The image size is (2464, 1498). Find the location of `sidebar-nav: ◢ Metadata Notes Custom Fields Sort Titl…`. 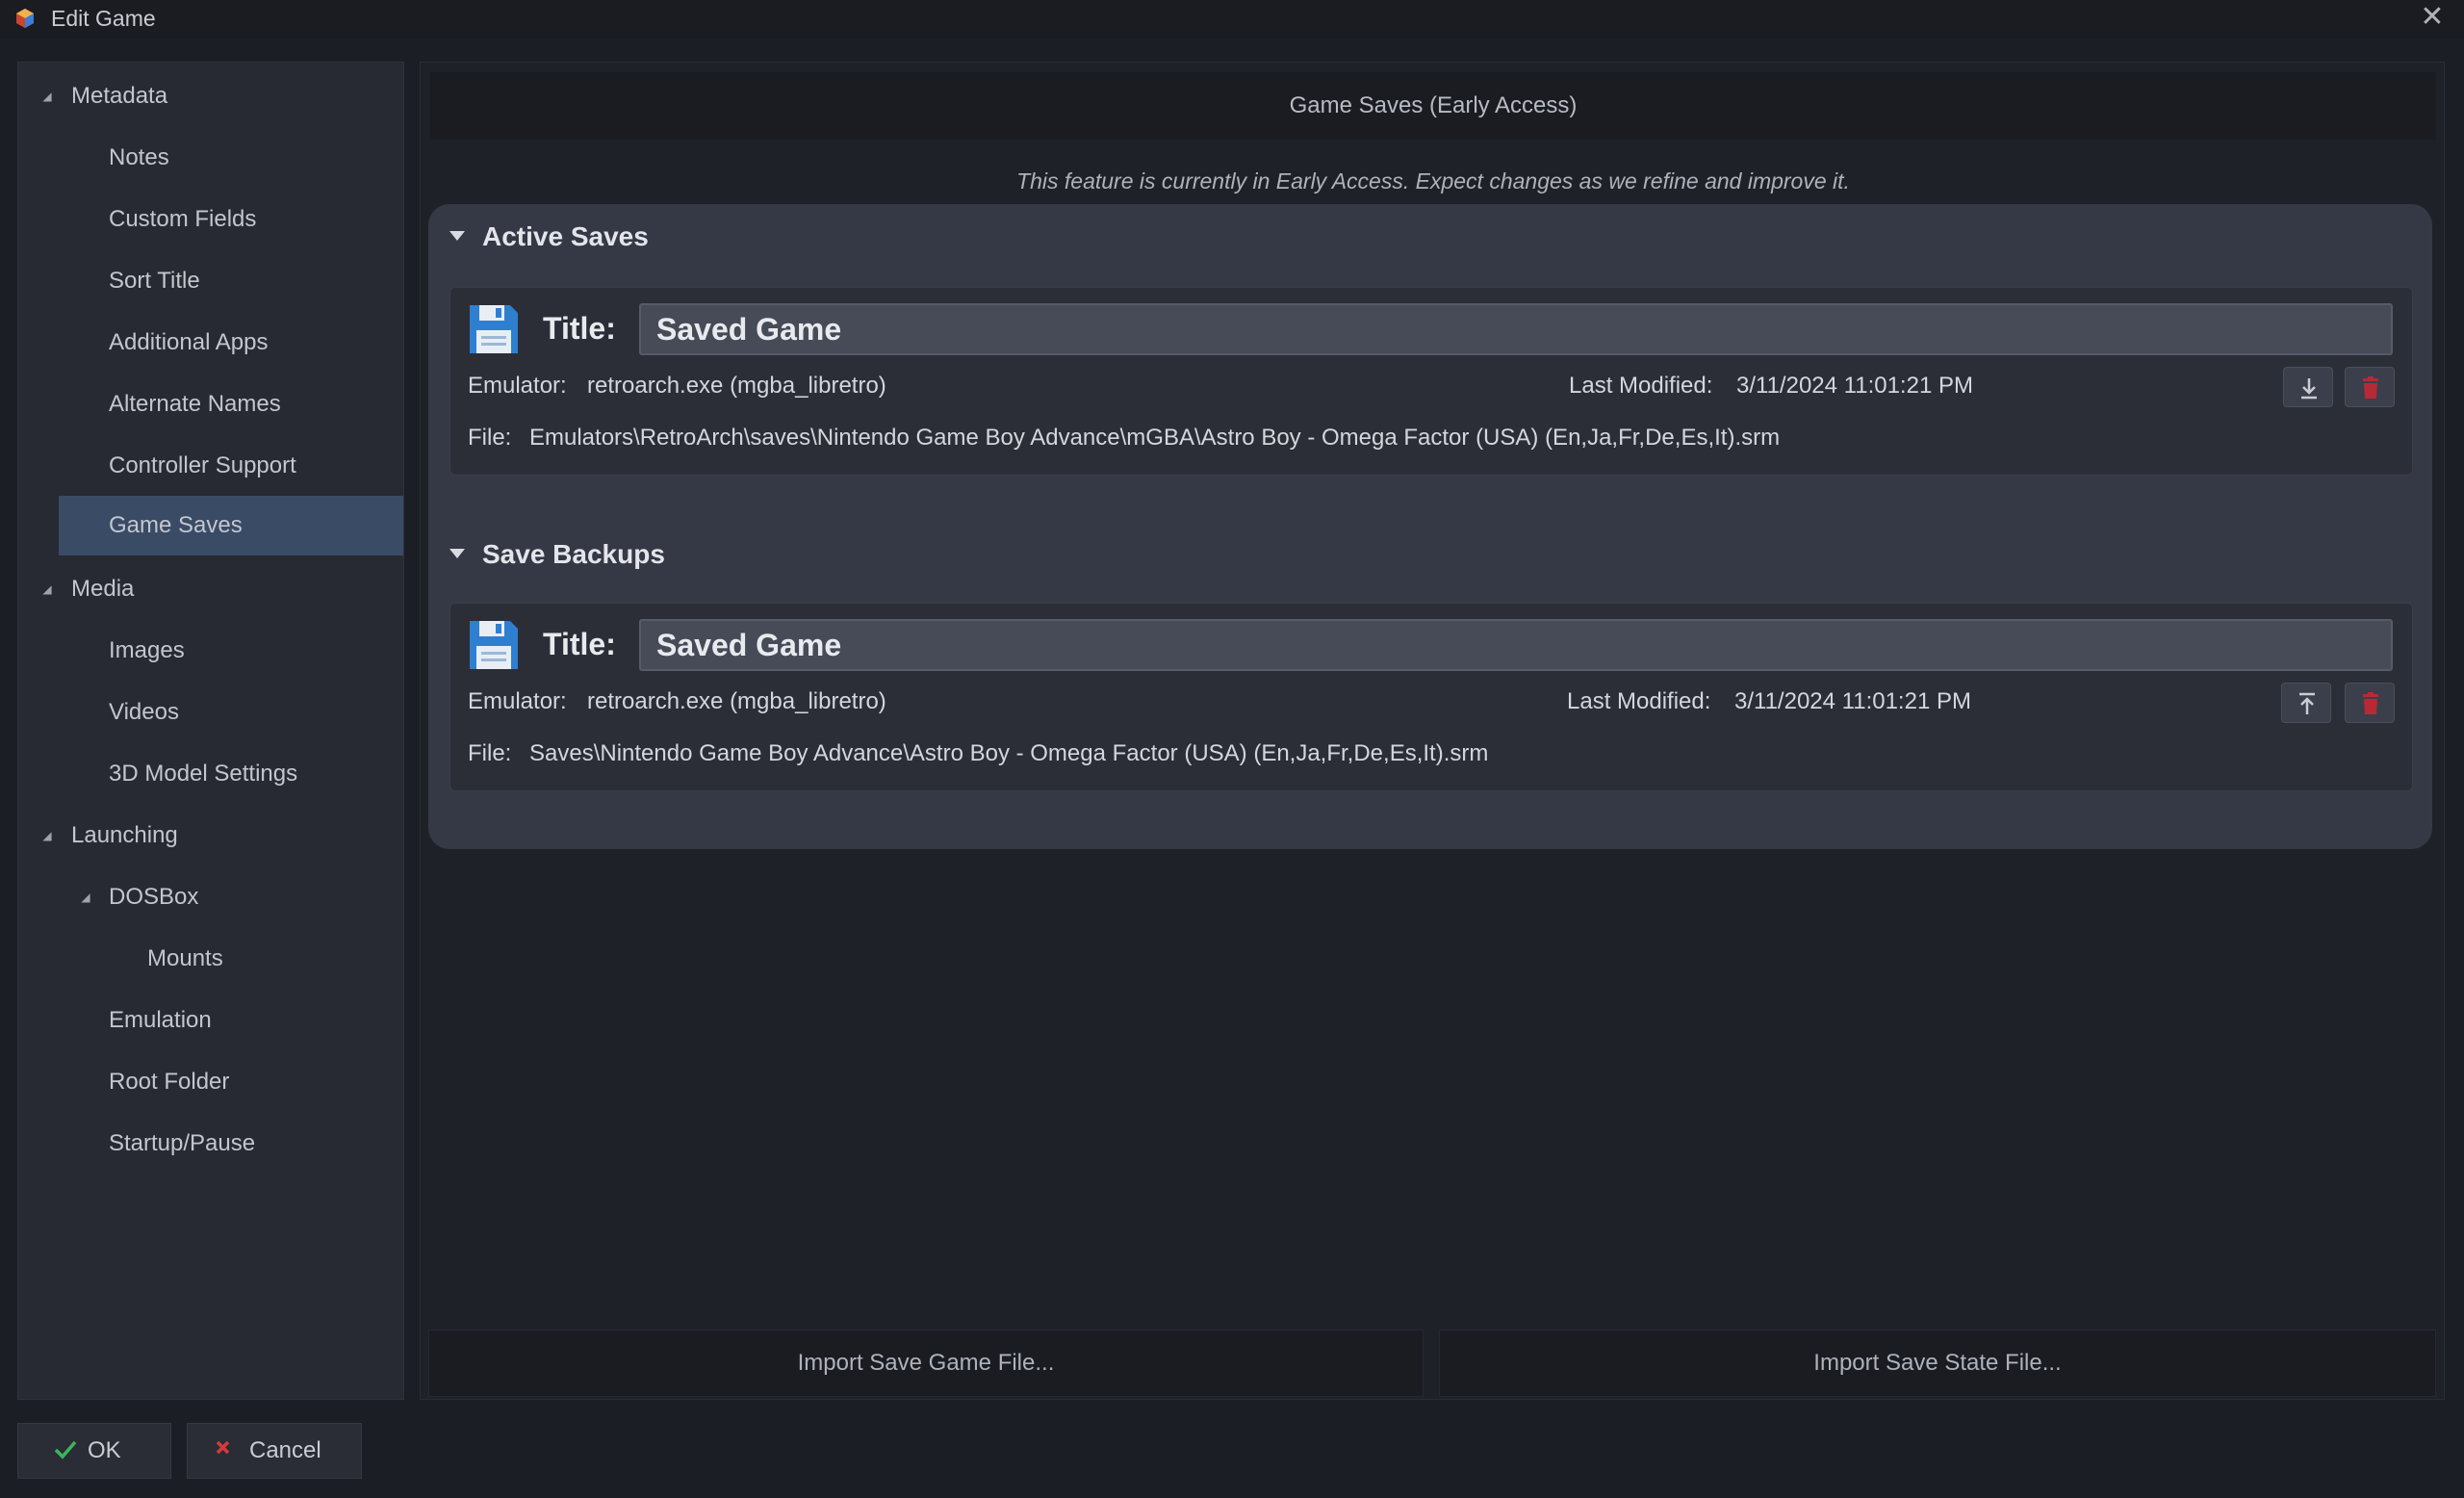

sidebar-nav: ◢ Metadata Notes Custom Fields Sort Titl… is located at coordinates (210, 731).